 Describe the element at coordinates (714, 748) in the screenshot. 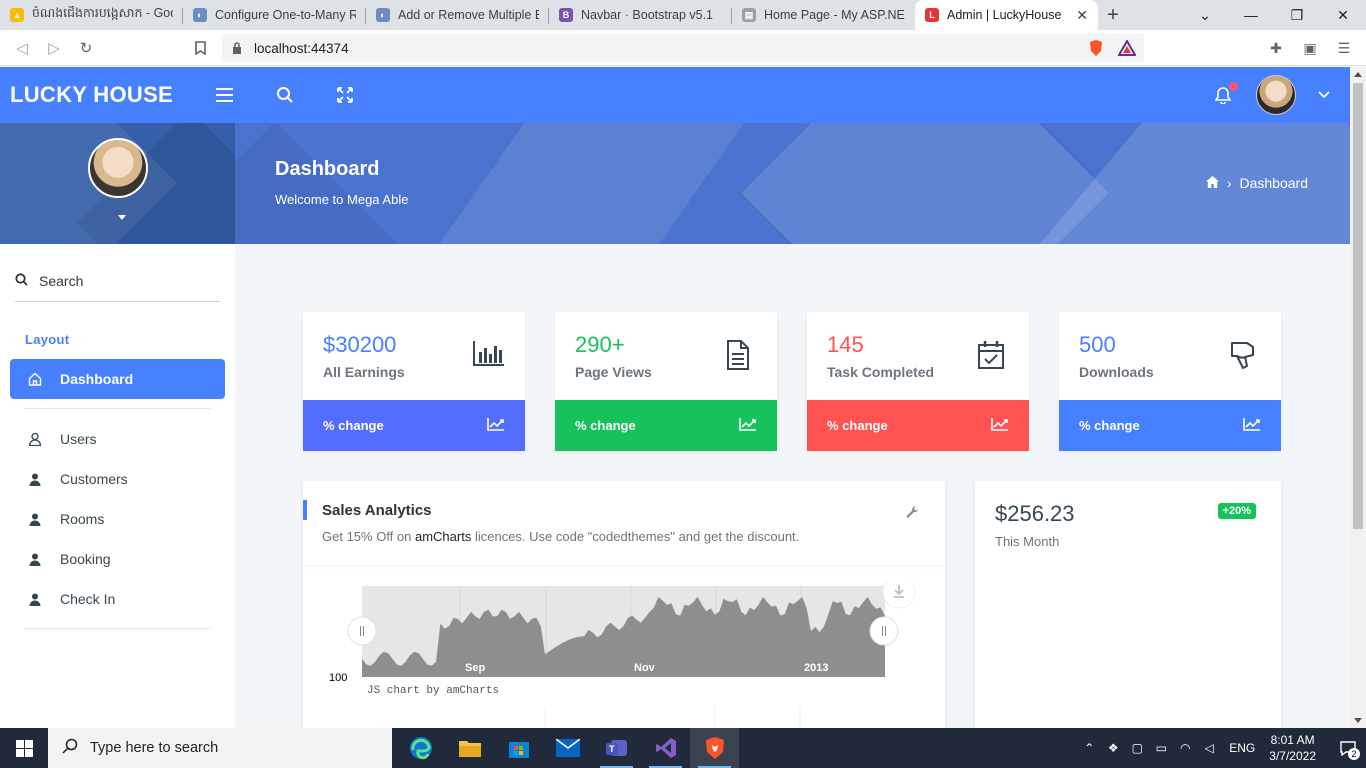

I see `brave-app-icon` at that location.